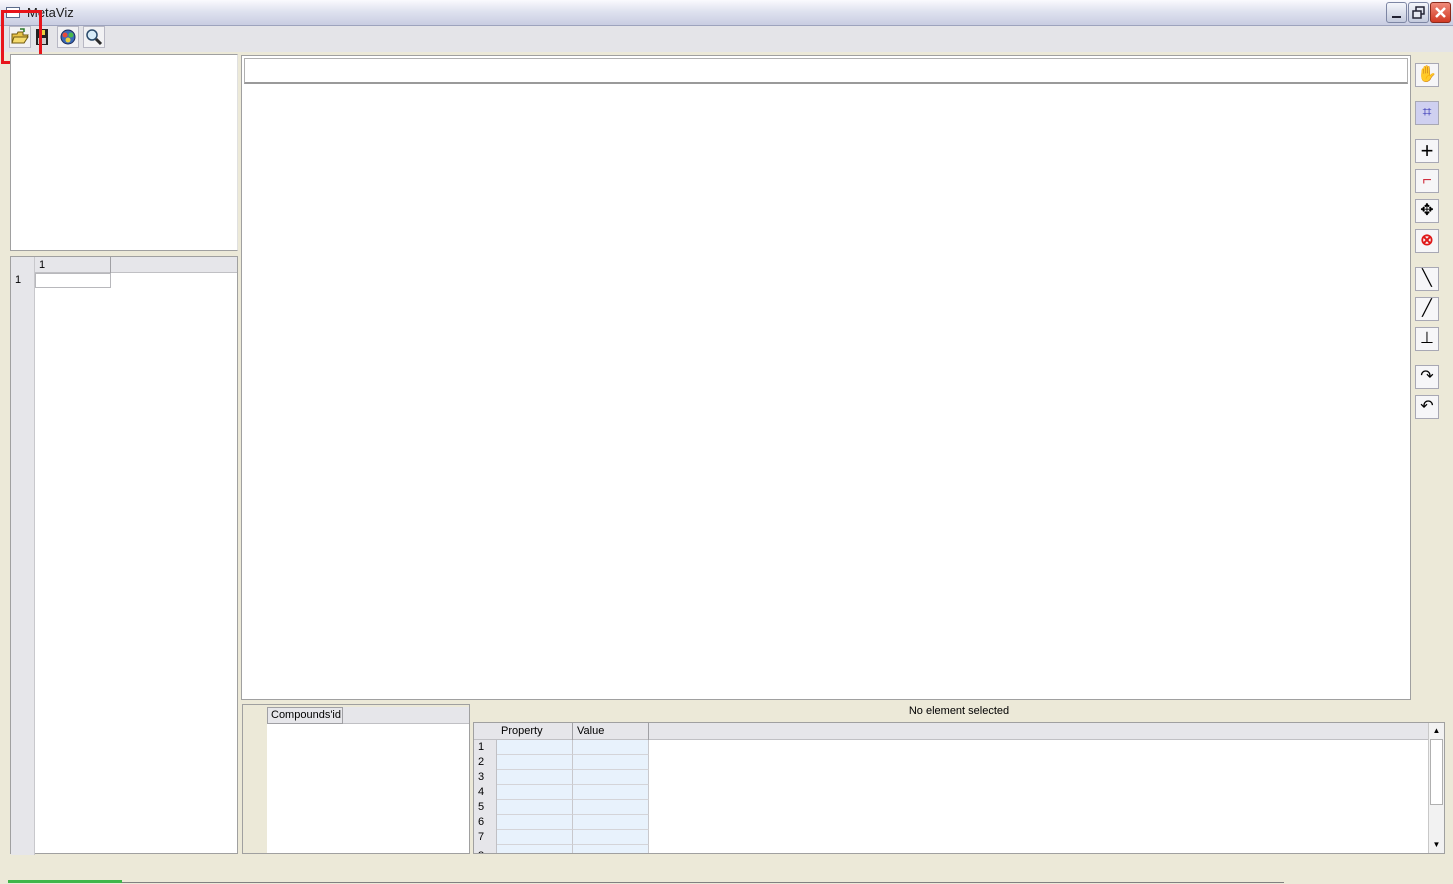  I want to click on close-icon, so click(1440, 12).